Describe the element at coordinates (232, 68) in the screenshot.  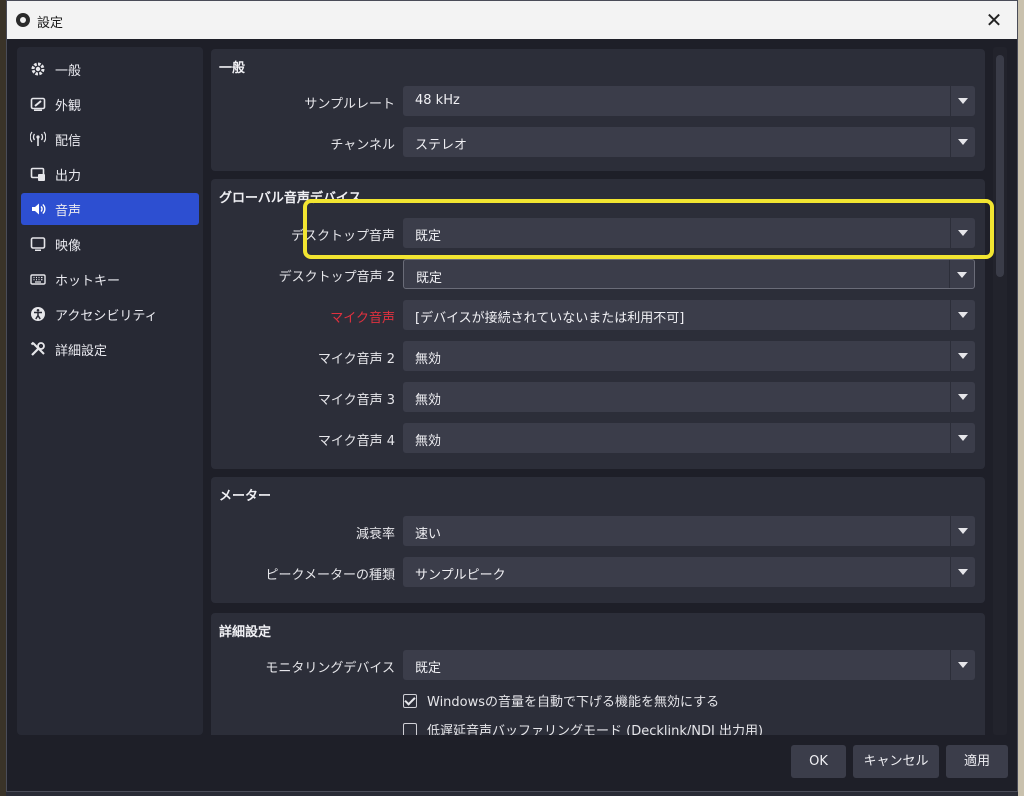
I see `group-title: 一般` at that location.